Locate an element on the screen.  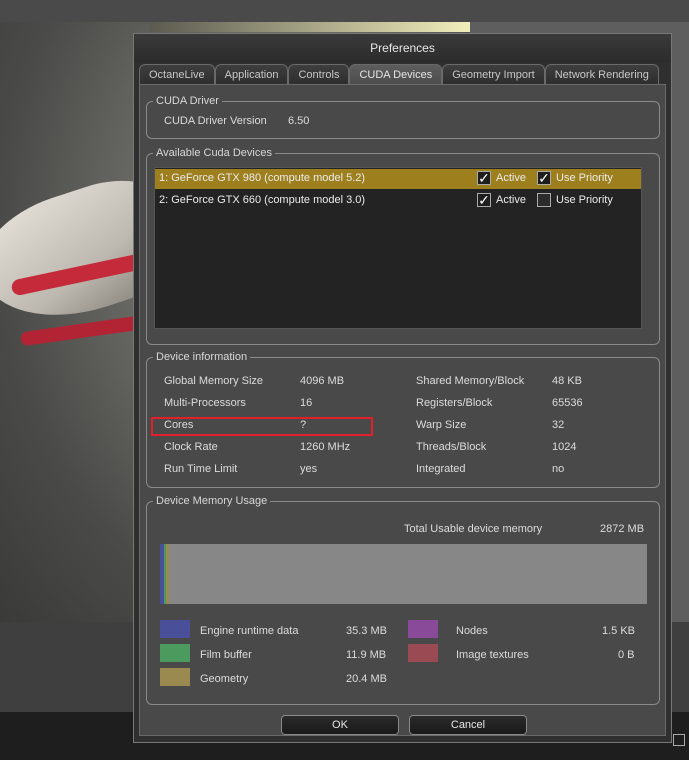
legend-swatch-geometry is located at coordinates (175, 677).